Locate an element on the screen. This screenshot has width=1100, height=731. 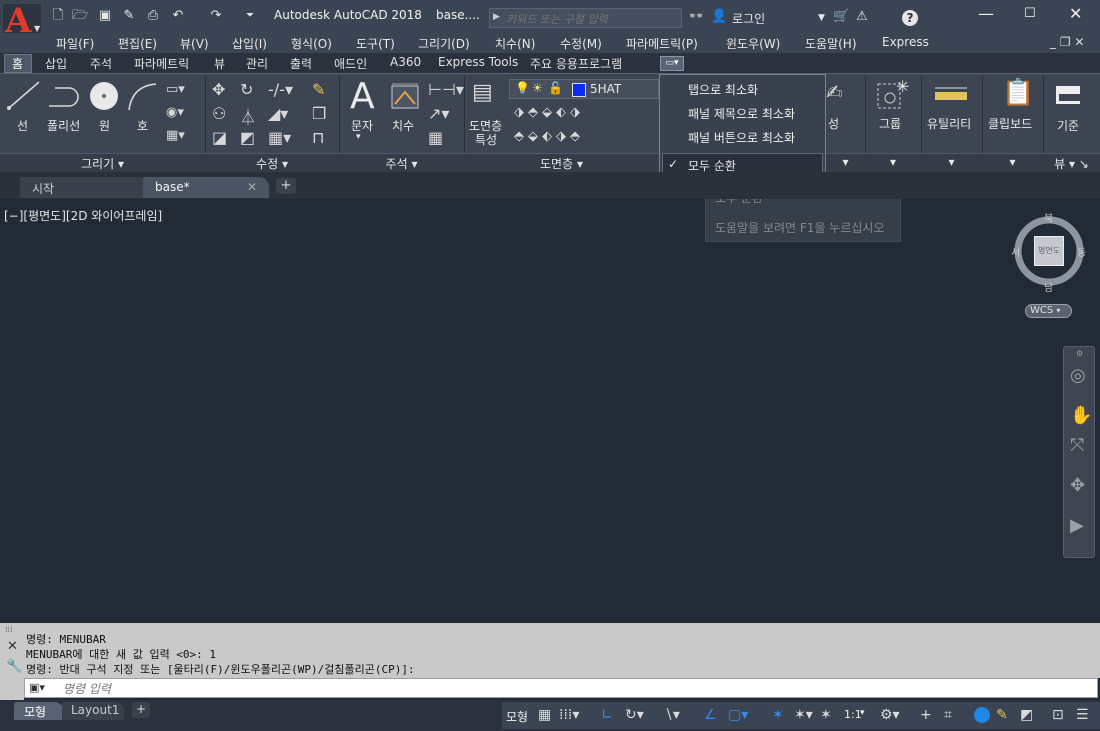
viewcube-face: 평면도 is located at coordinates (1049, 251).